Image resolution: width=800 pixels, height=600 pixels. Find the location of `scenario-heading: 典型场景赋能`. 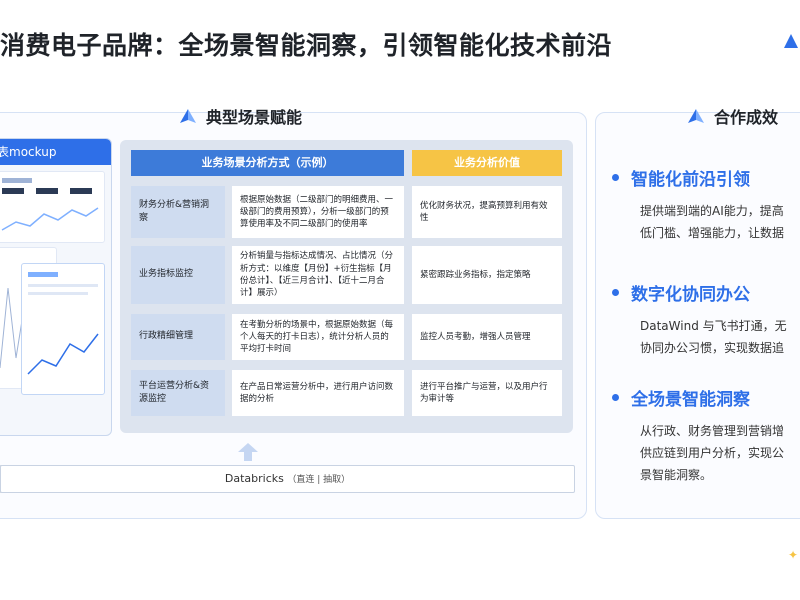

scenario-heading: 典型场景赋能 is located at coordinates (241, 116).